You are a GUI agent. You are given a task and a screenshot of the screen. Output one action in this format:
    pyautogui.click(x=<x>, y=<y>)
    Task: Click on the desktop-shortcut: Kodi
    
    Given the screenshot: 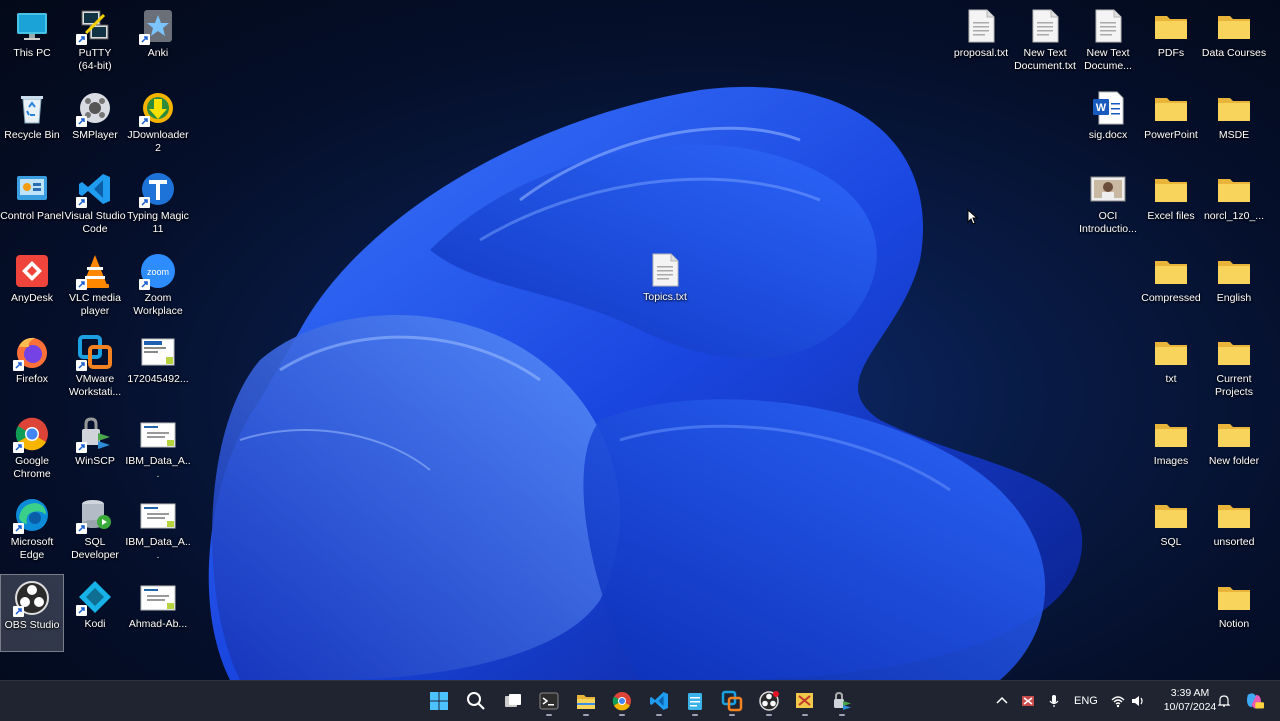 What is the action you would take?
    pyautogui.click(x=95, y=613)
    